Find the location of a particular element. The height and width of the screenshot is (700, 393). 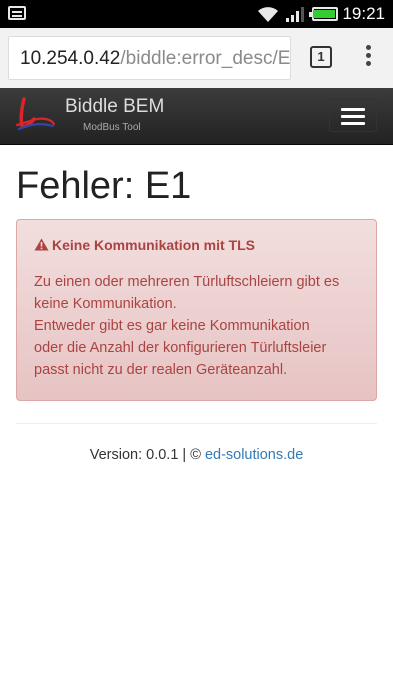

wifi-icon is located at coordinates (268, 14).